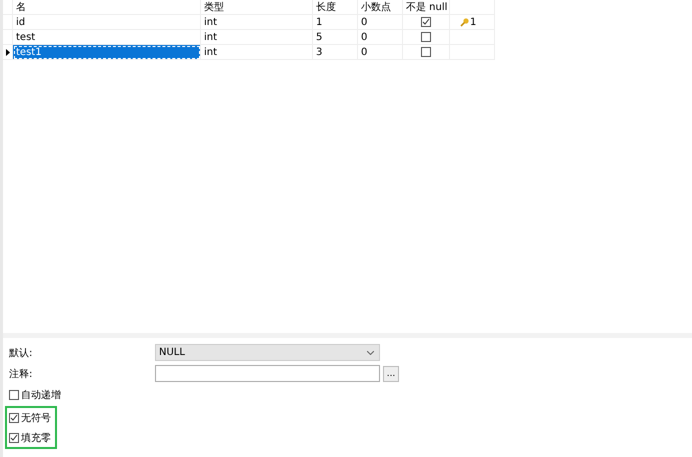 The height and width of the screenshot is (457, 692). Describe the element at coordinates (267, 352) in the screenshot. I see `default-dropdown: NULL` at that location.